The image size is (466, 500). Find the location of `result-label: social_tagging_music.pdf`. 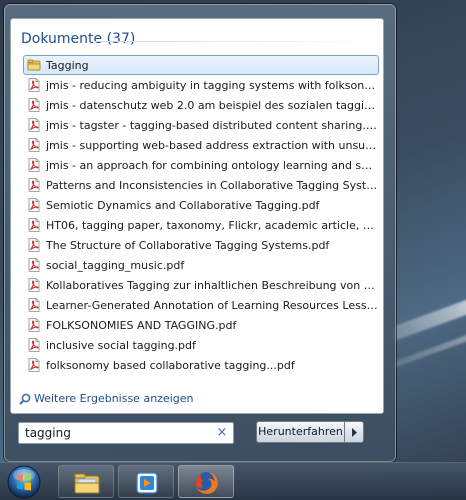

result-label: social_tagging_music.pdf is located at coordinates (115, 265).